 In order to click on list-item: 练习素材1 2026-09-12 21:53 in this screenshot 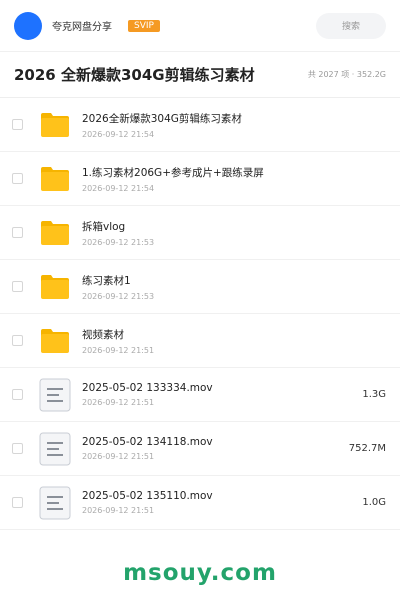, I will do `click(200, 287)`.